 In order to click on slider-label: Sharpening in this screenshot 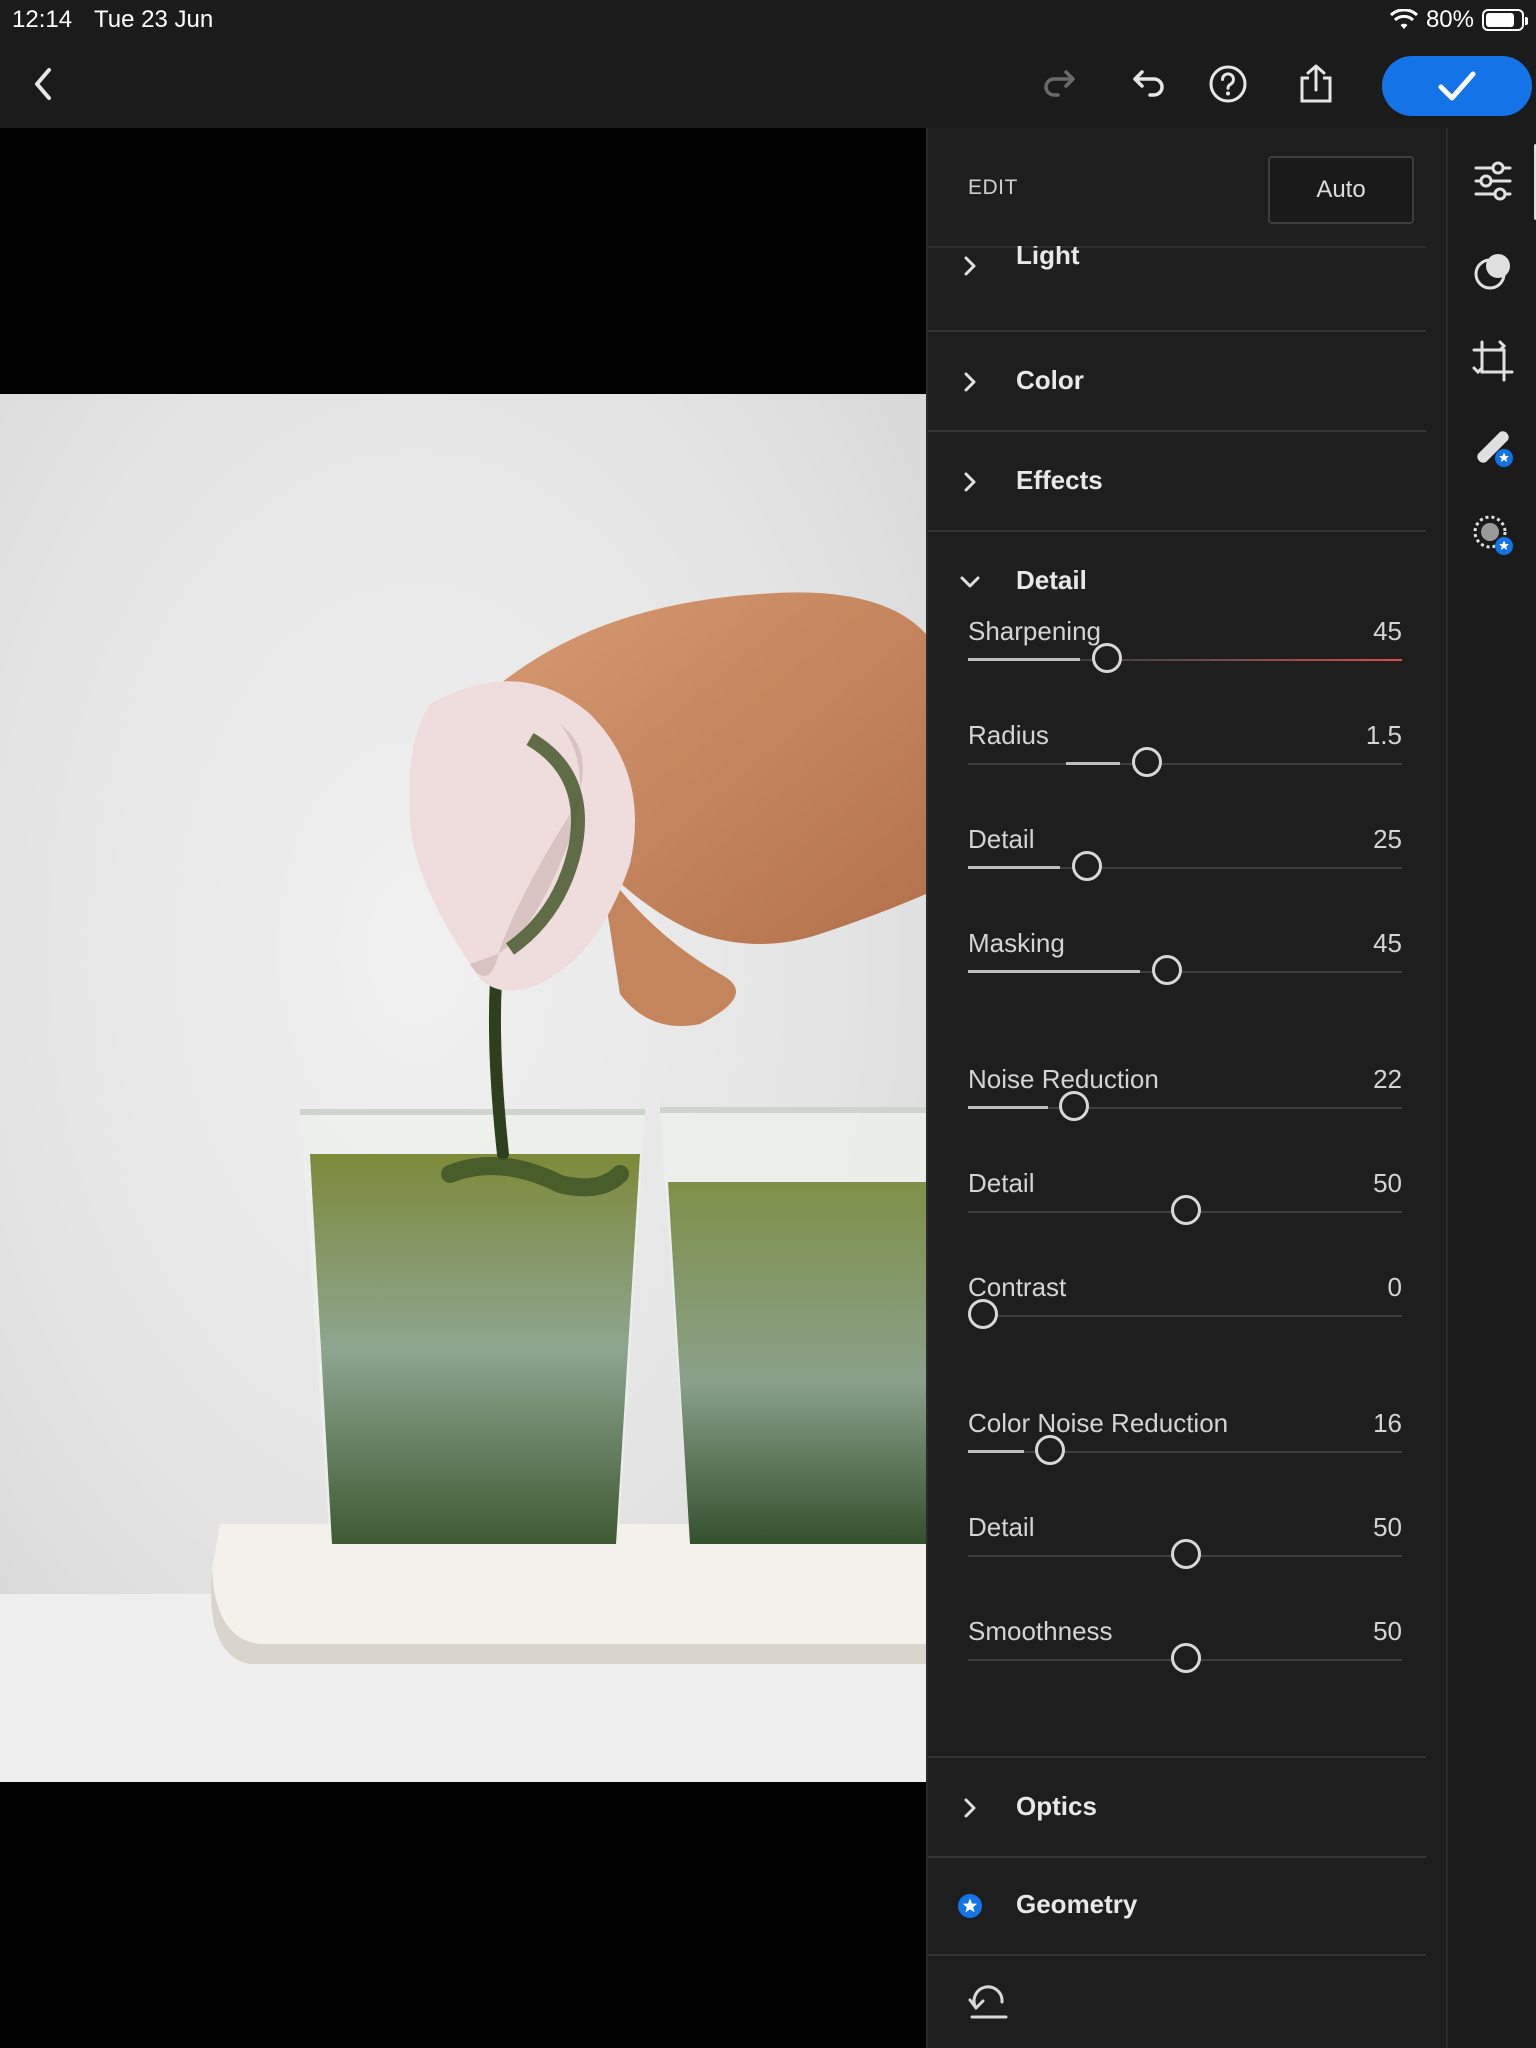, I will do `click(1034, 631)`.